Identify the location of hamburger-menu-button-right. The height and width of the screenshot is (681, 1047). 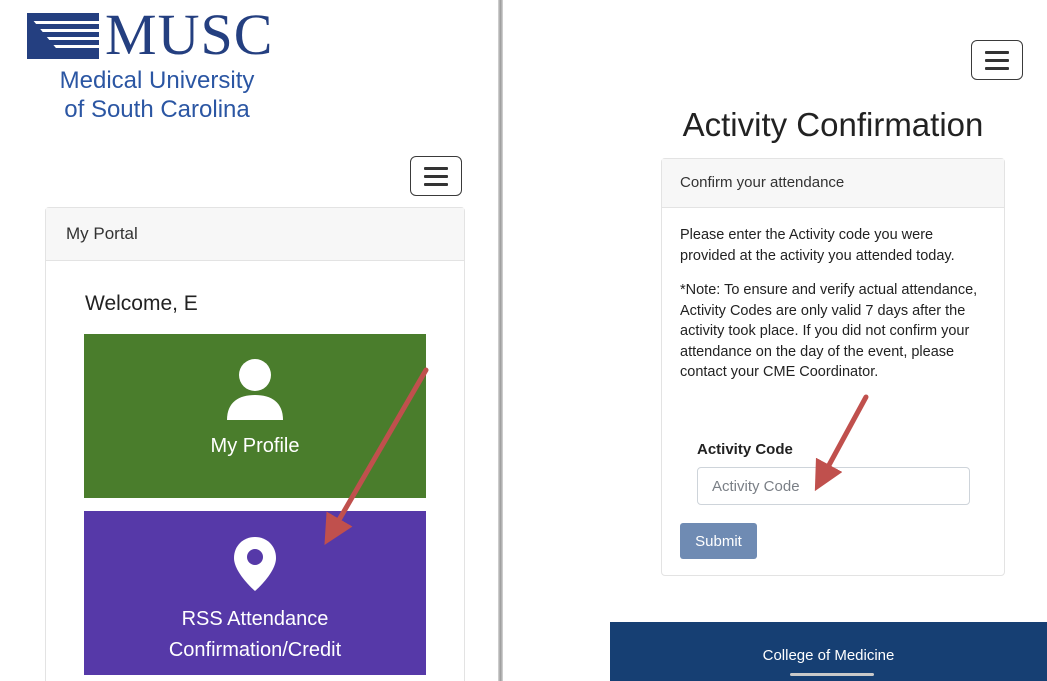
(997, 60).